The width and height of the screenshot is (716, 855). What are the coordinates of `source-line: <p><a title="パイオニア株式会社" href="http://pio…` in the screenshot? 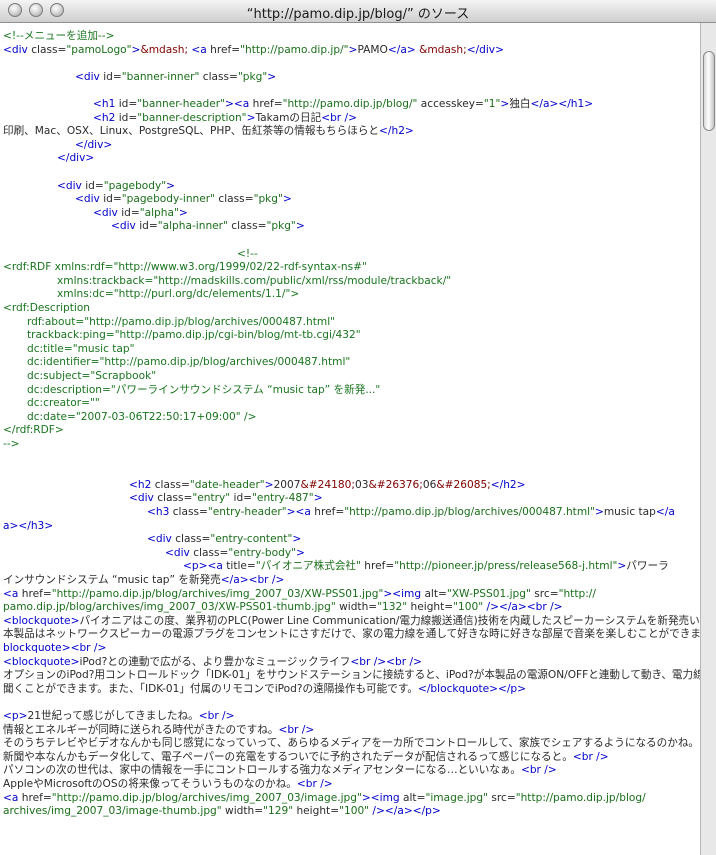 It's located at (336, 566).